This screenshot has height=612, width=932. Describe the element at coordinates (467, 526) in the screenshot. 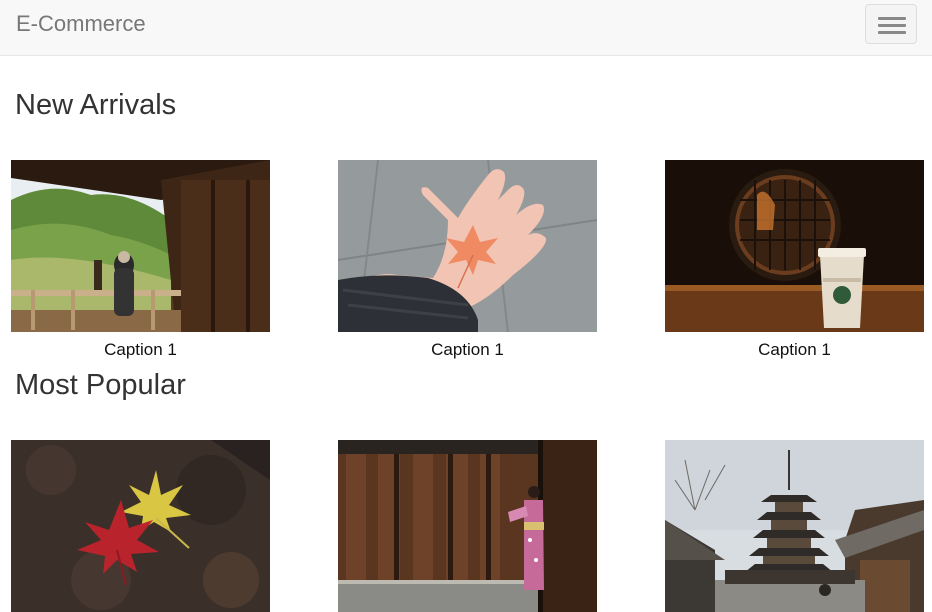

I see `product-image-kimono-wooden-wall` at that location.